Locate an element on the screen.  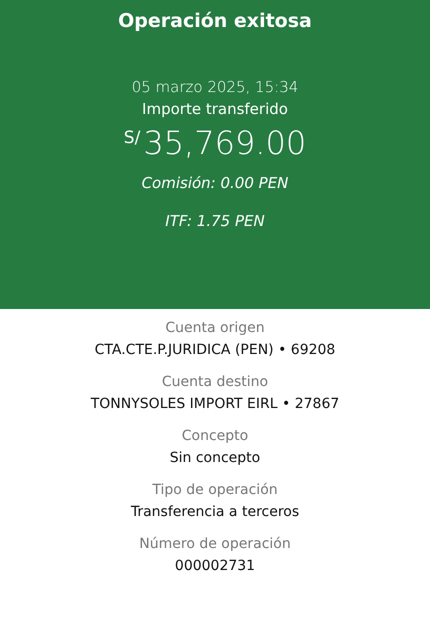
title: Operación exitosa is located at coordinates (215, 21).